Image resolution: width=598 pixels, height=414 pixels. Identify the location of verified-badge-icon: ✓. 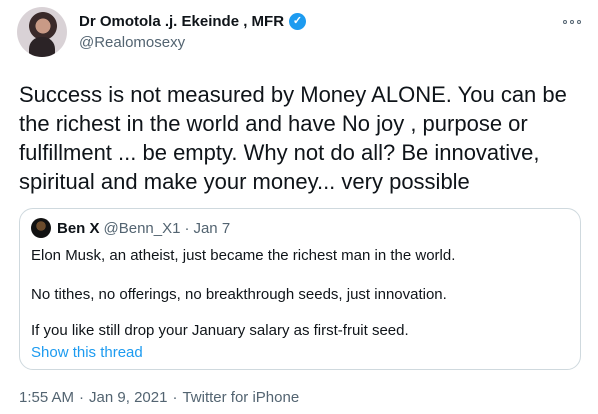
(298, 21).